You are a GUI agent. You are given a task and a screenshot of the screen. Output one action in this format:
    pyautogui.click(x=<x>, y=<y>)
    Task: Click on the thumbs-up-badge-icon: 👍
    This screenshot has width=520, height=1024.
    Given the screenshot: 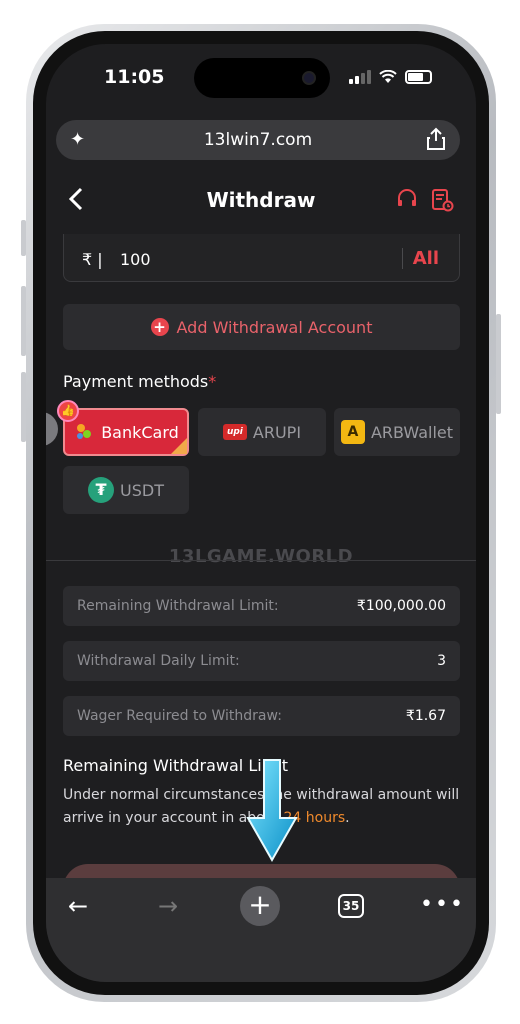 What is the action you would take?
    pyautogui.click(x=68, y=411)
    